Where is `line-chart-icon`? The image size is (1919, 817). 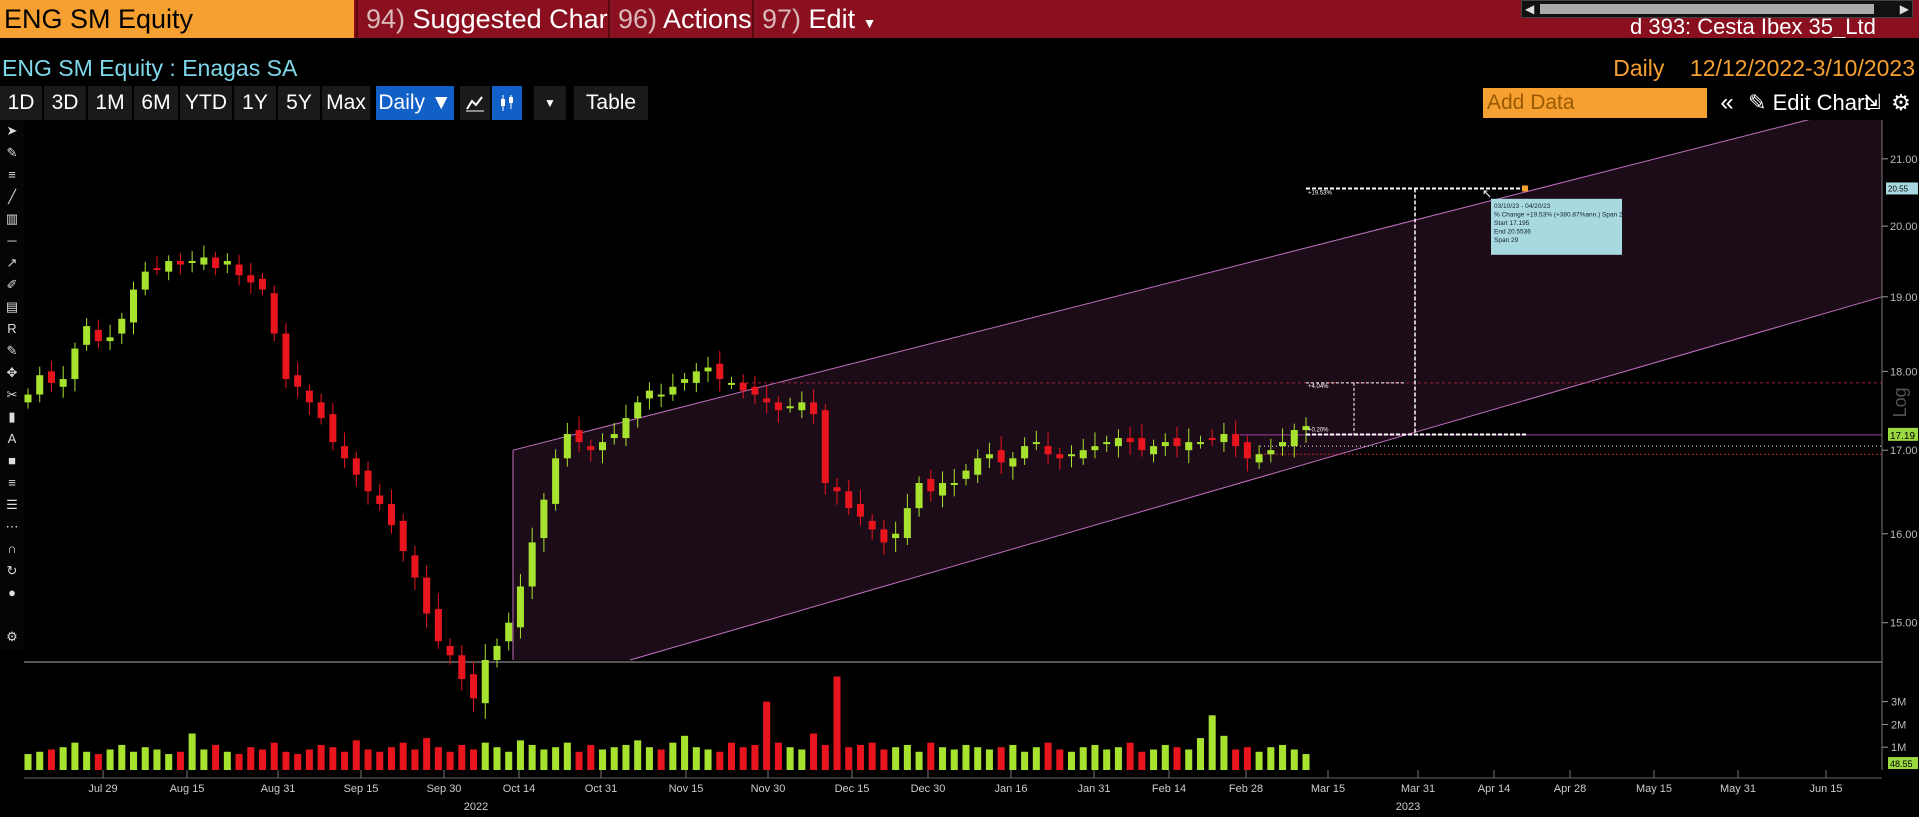 line-chart-icon is located at coordinates (475, 103).